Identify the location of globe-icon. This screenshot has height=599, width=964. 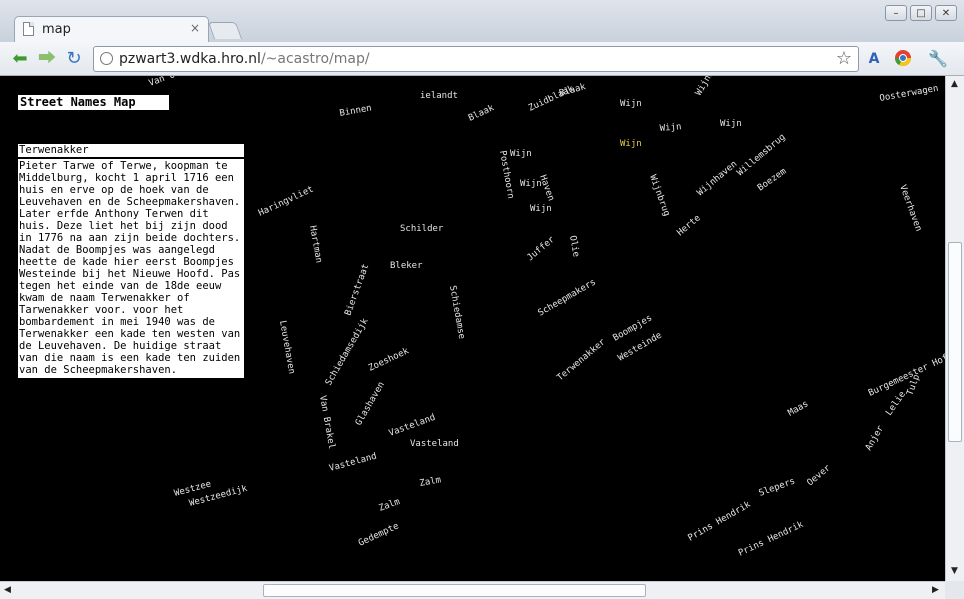
(106, 58).